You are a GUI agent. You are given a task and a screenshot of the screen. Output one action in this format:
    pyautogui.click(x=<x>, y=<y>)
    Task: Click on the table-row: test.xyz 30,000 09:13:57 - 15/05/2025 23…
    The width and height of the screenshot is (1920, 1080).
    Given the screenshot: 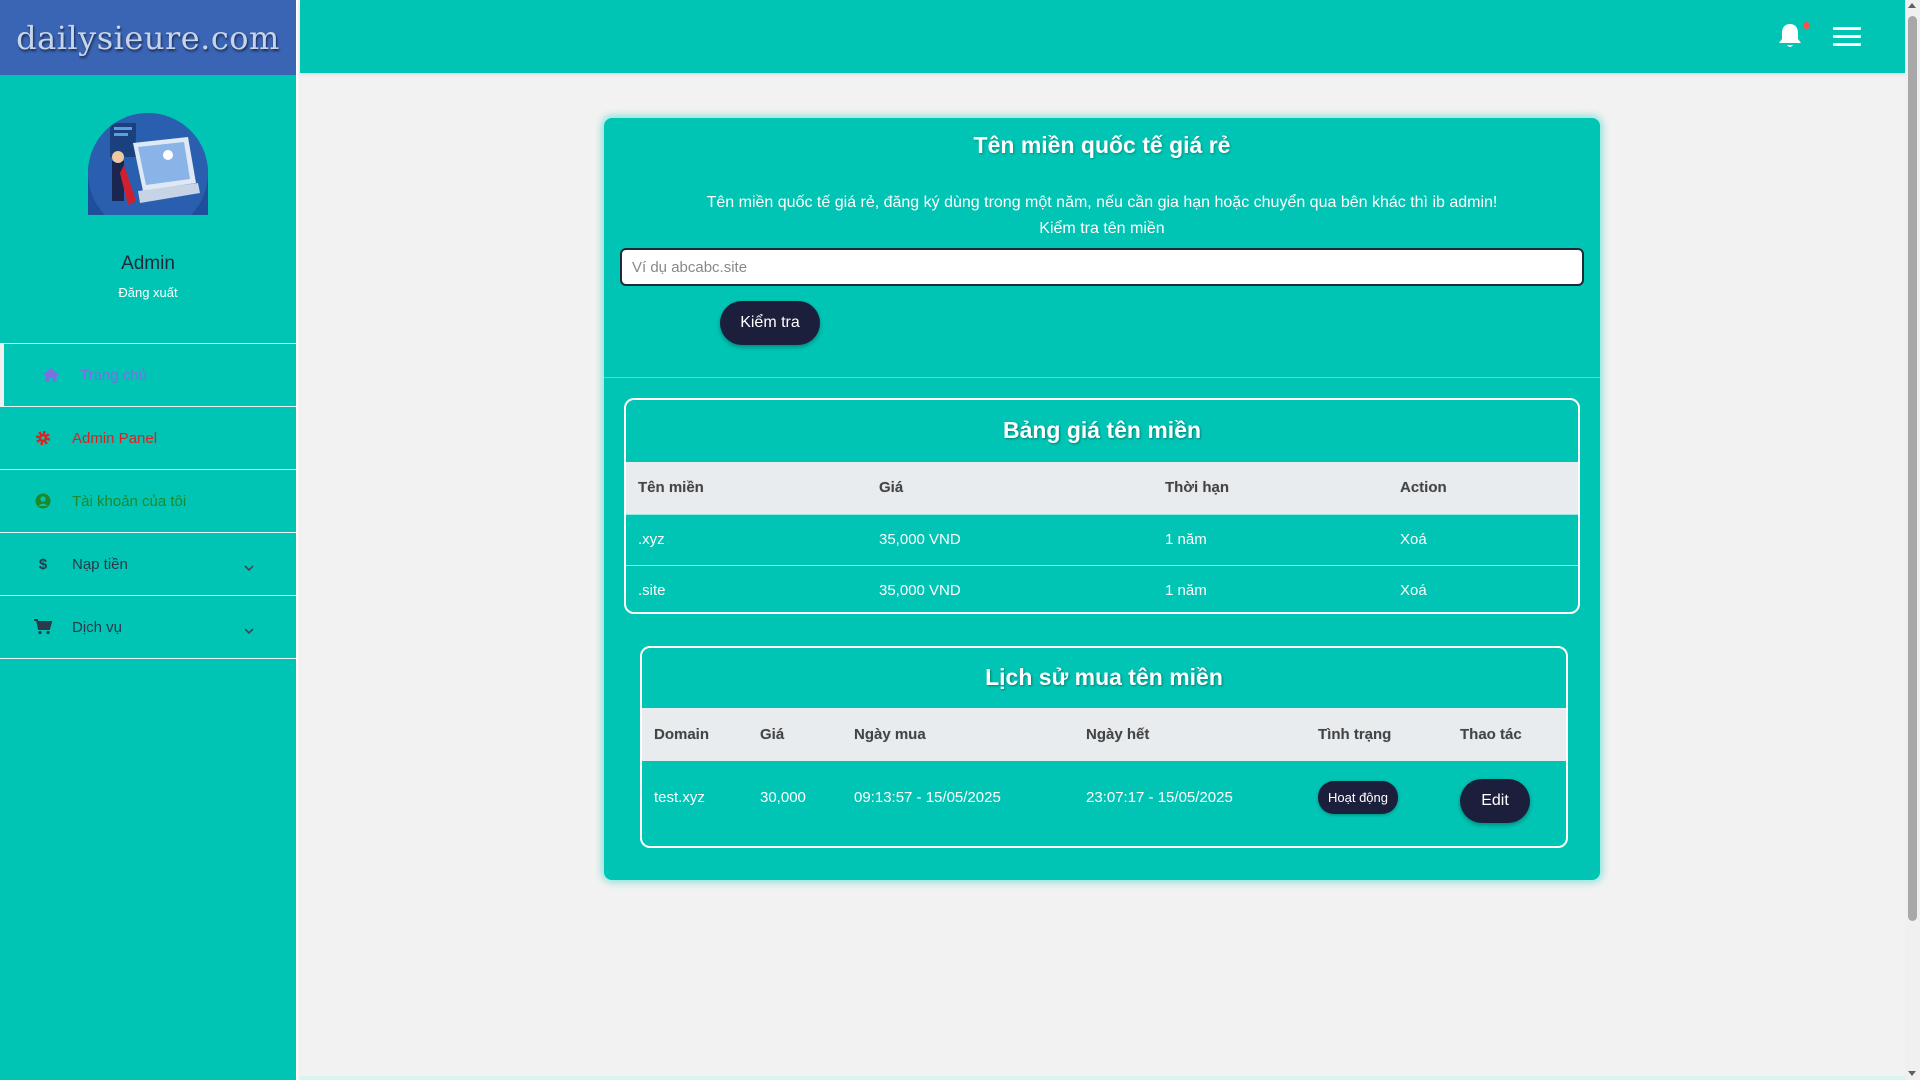 What is the action you would take?
    pyautogui.click(x=1104, y=797)
    